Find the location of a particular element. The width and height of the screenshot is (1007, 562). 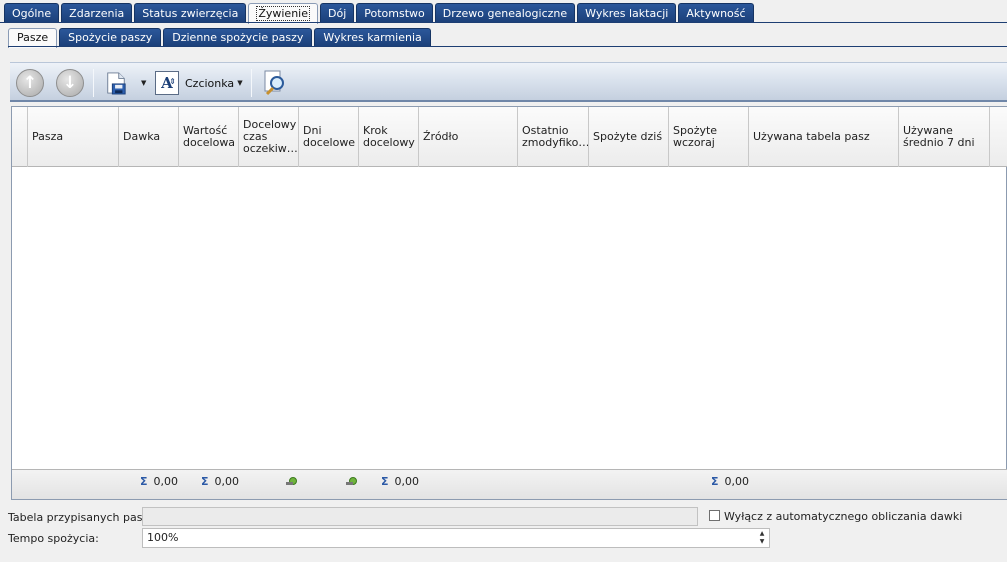

subtab-wykres-karmienia: Wykres karmienia is located at coordinates (372, 37).